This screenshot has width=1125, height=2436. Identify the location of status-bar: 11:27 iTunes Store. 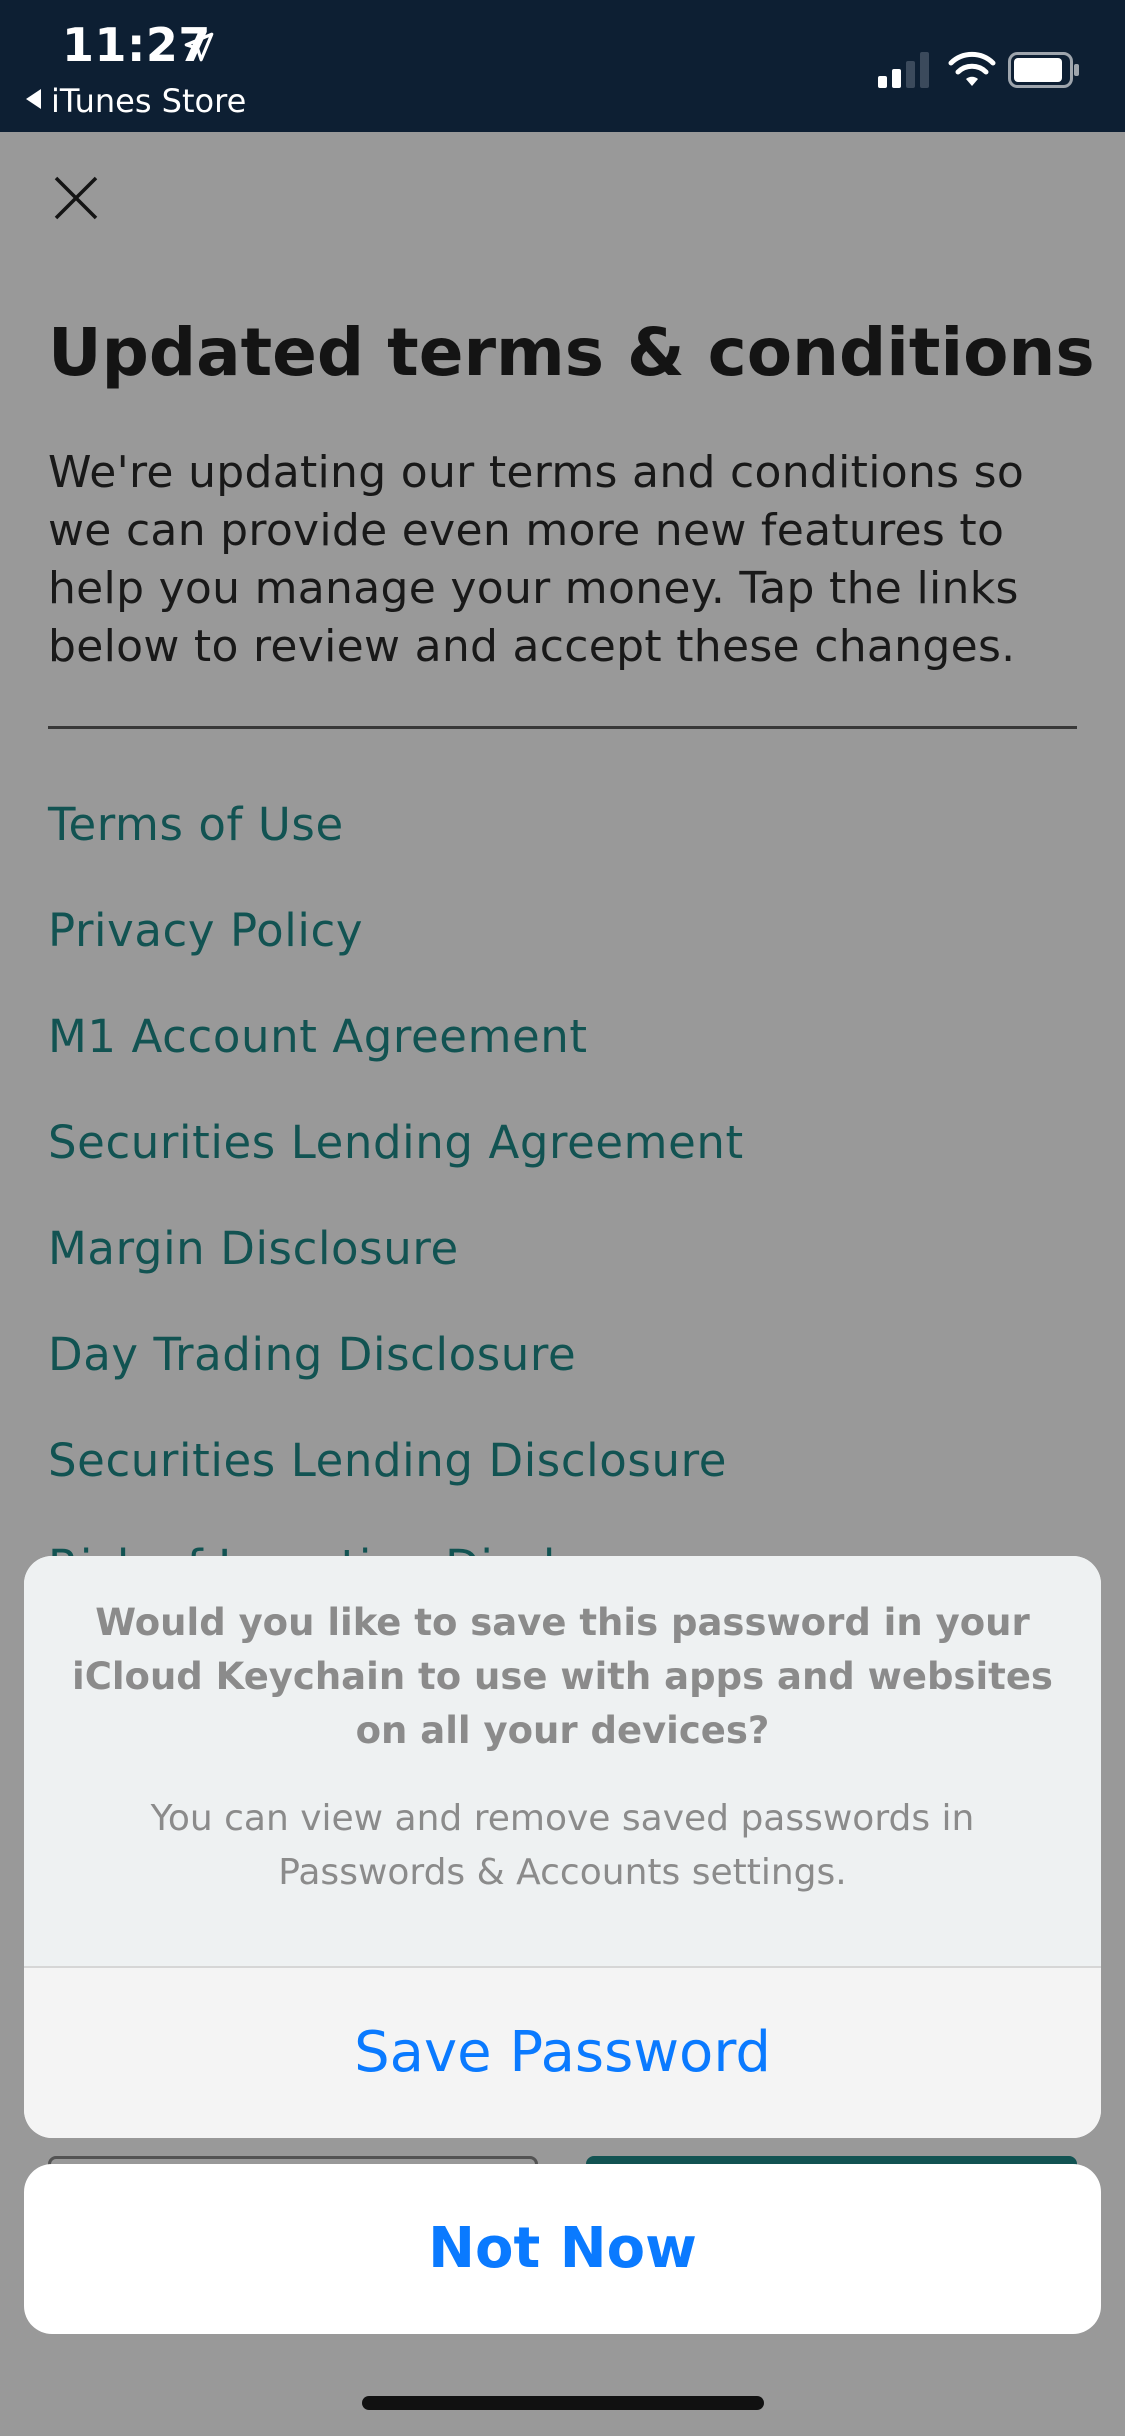
(562, 66).